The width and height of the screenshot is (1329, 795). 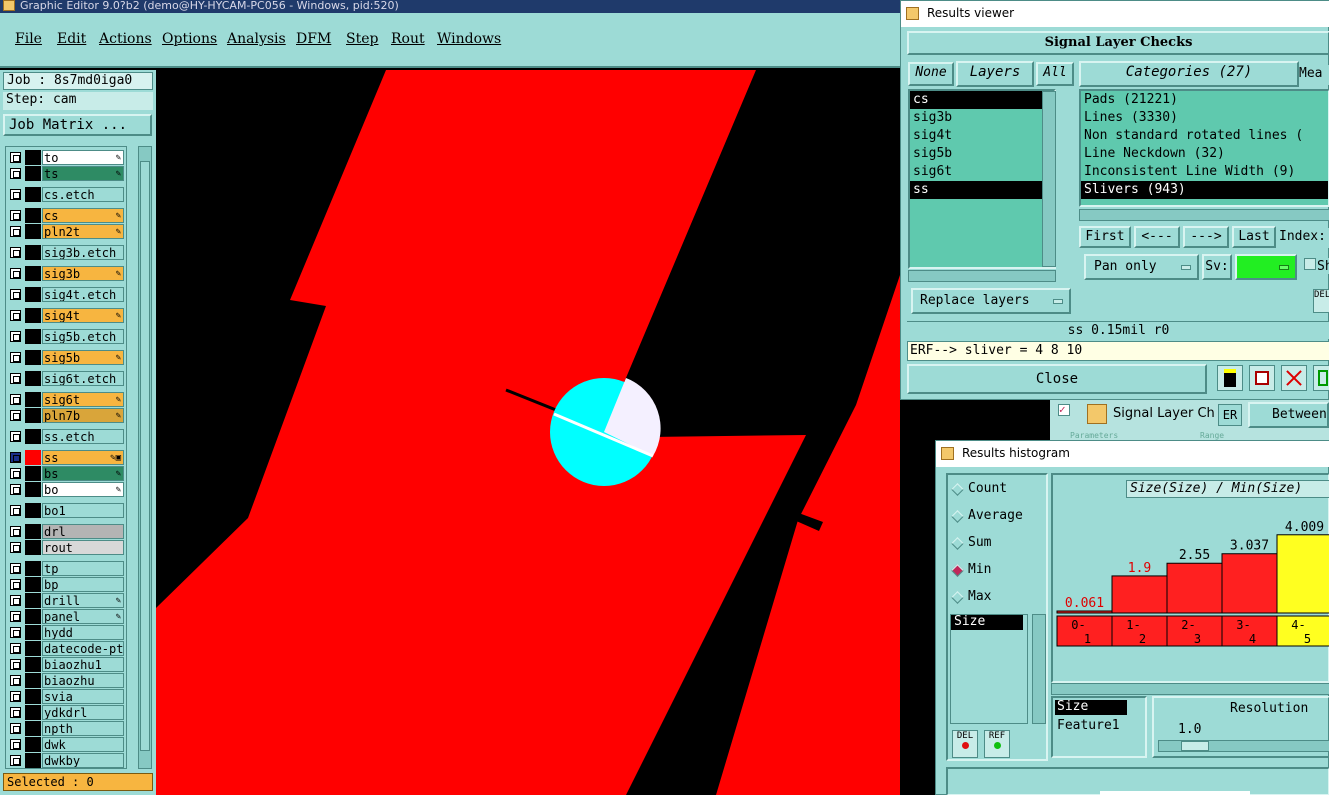 I want to click on layer-row: hydd, so click(x=66, y=632).